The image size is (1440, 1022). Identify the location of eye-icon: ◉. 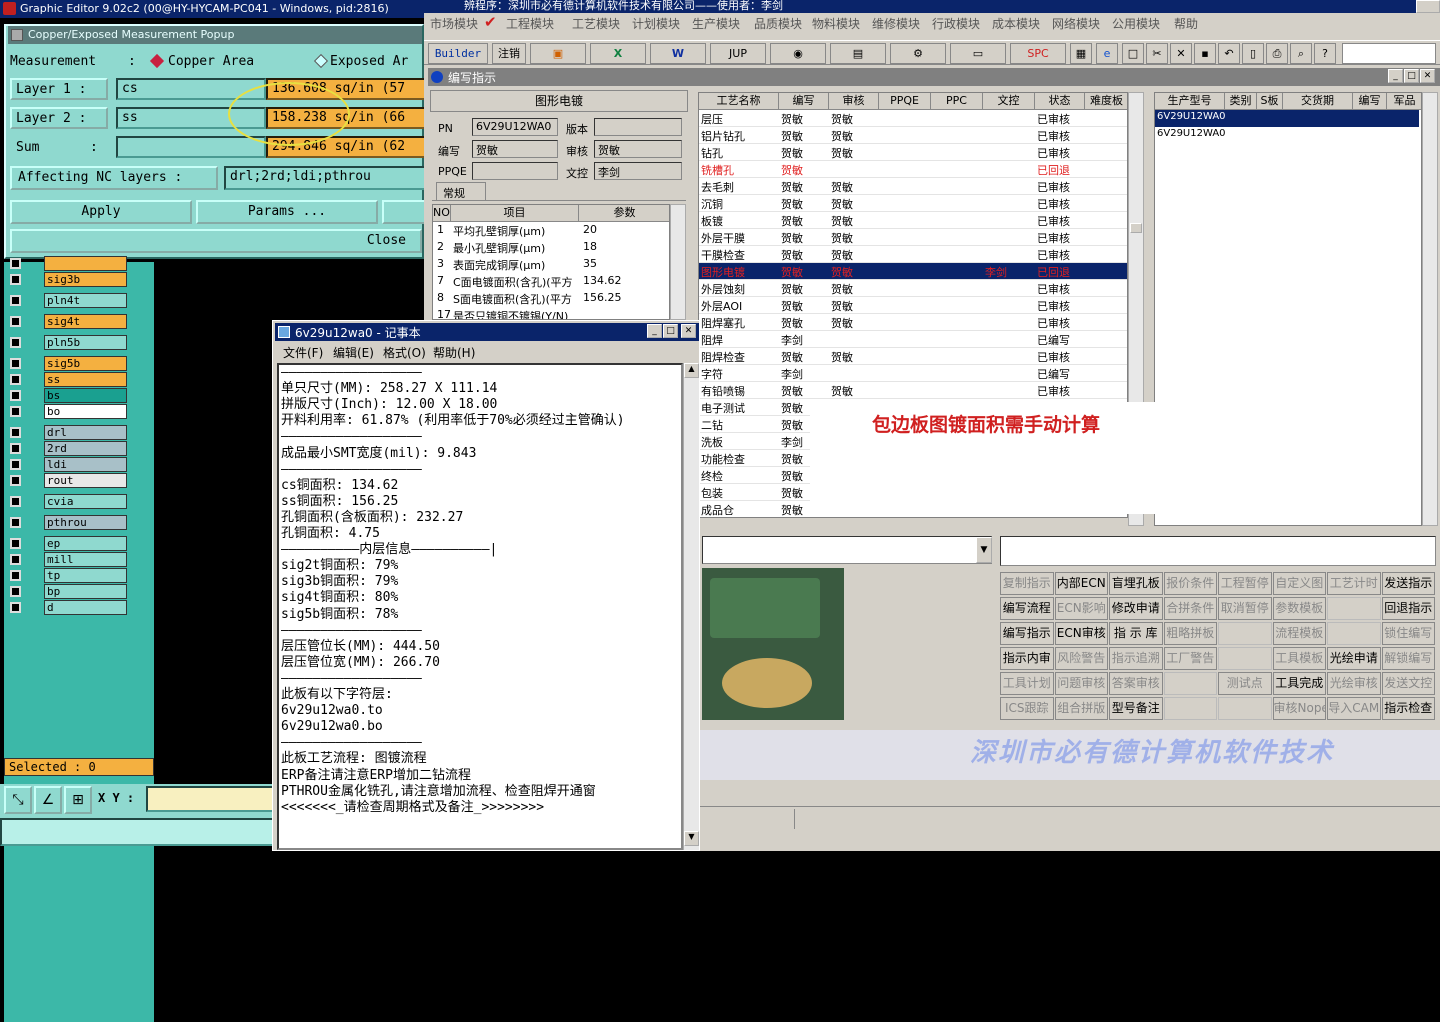
(798, 53).